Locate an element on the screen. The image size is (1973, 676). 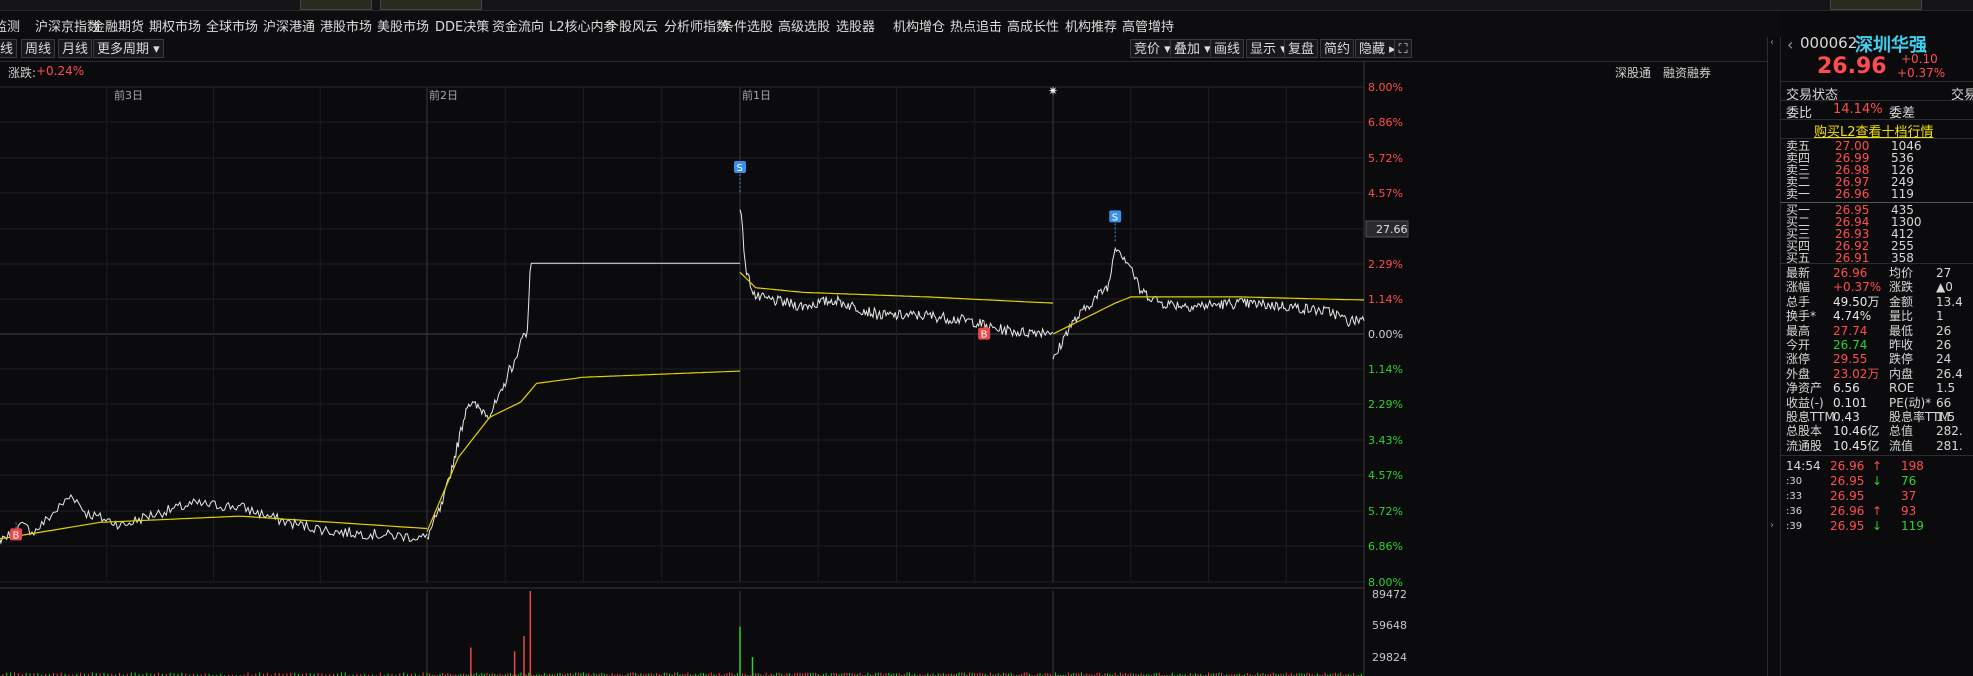
stat-label-2: 总值 is located at coordinates (1901, 431).